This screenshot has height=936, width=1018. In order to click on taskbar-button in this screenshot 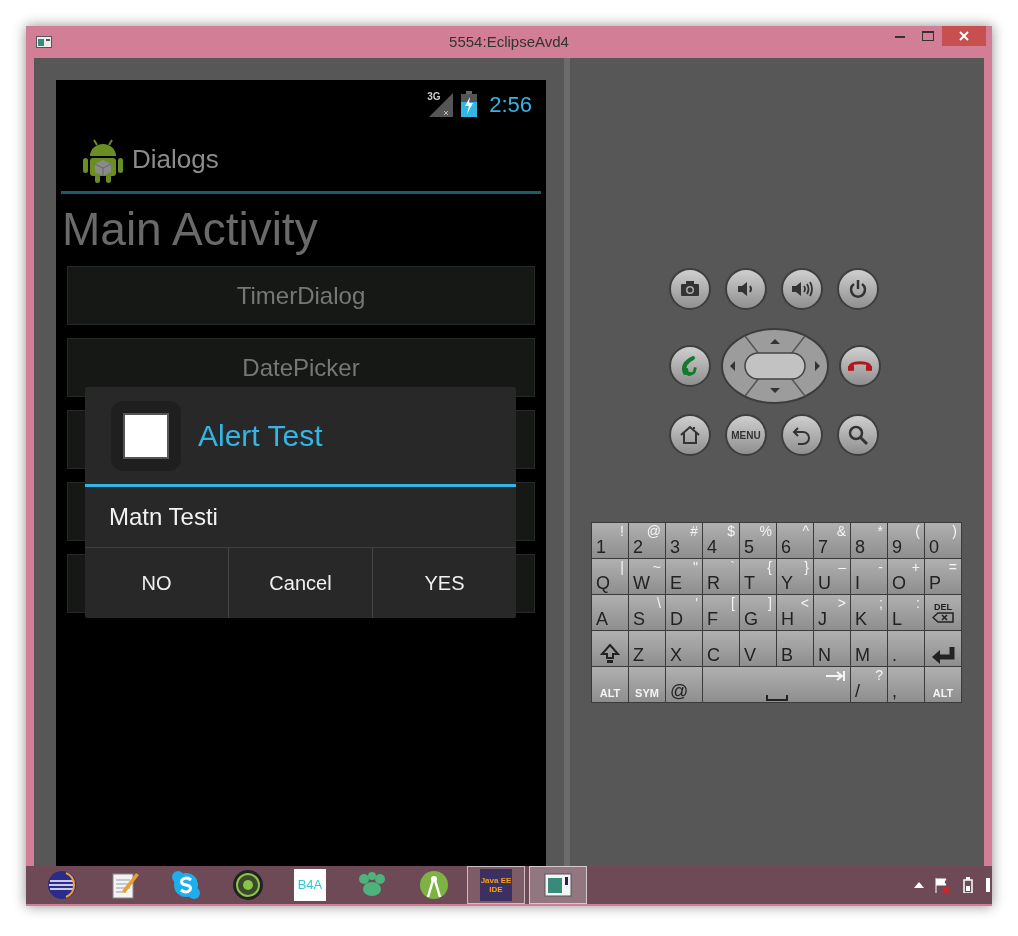, I will do `click(558, 885)`.